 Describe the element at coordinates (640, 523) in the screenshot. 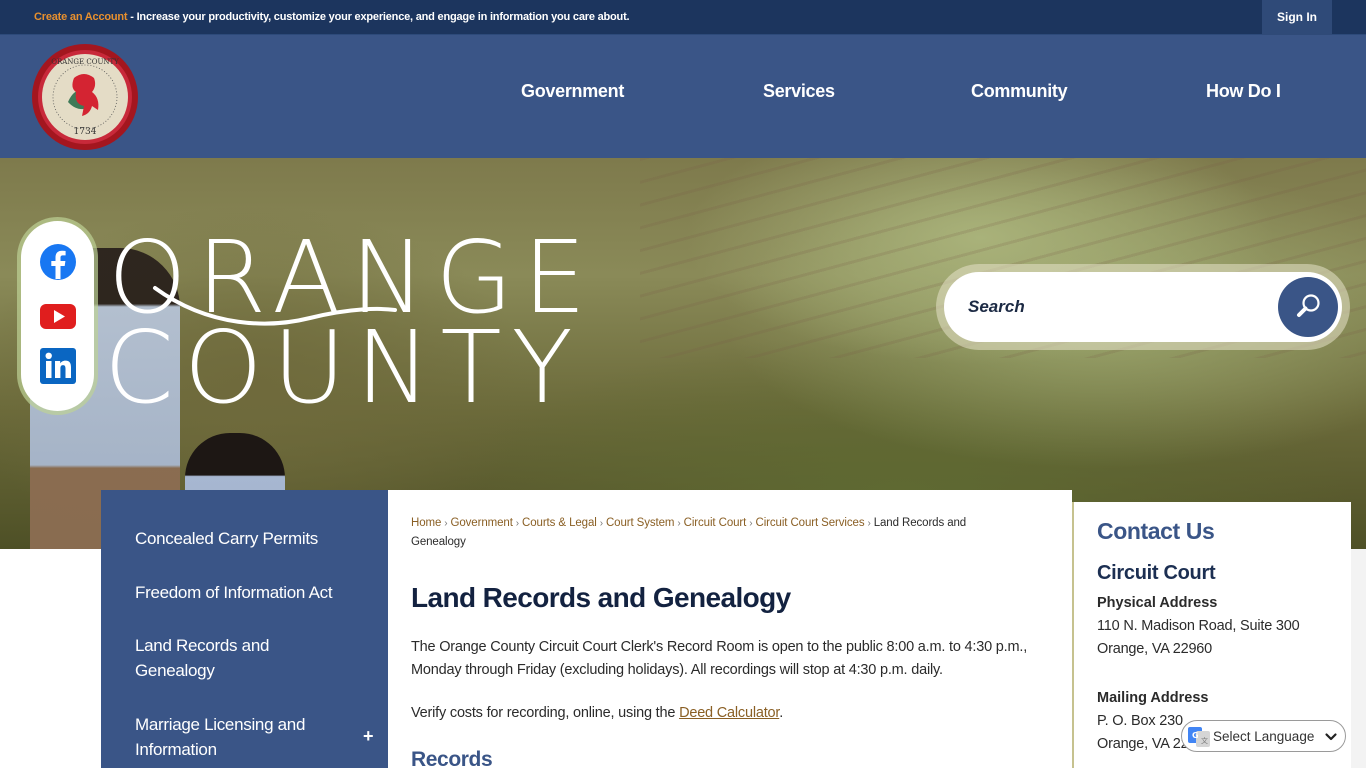

I see `breadcrumb-court-system: Court System` at that location.